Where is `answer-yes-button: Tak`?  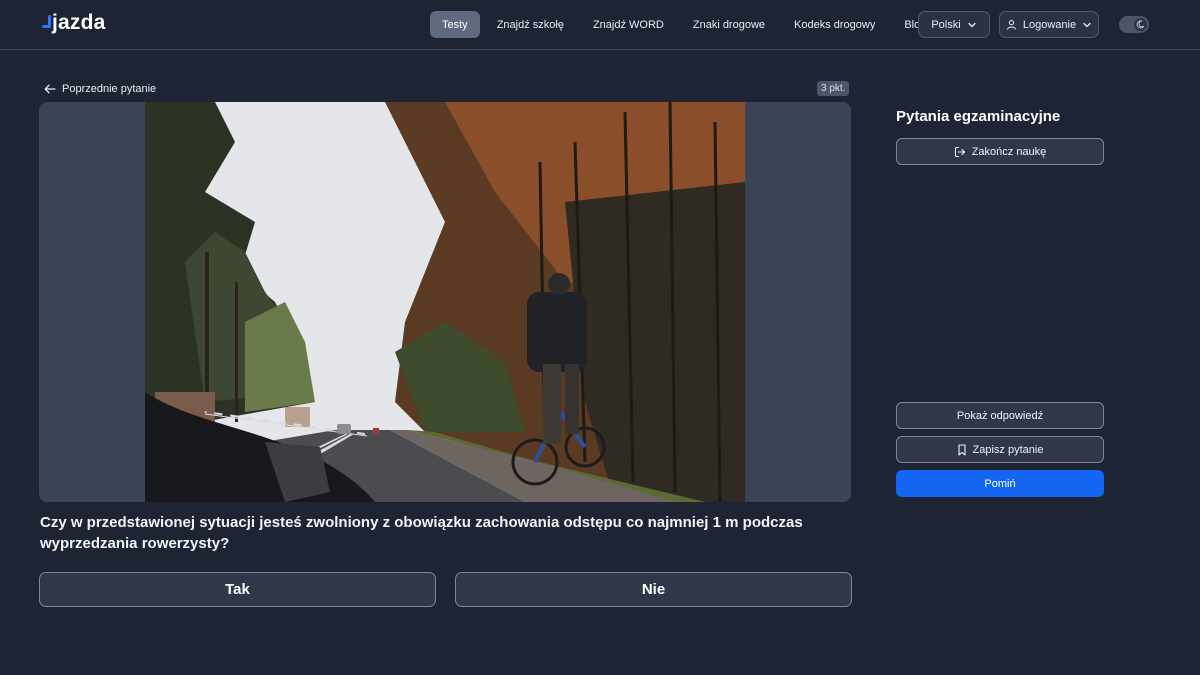 answer-yes-button: Tak is located at coordinates (237, 589).